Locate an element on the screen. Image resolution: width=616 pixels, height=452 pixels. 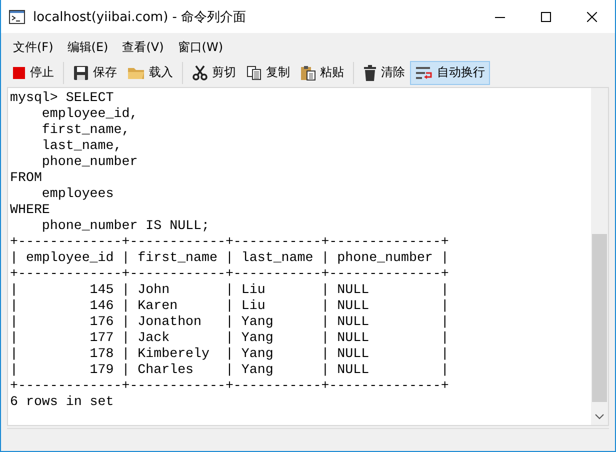
scrollbar is located at coordinates (599, 256).